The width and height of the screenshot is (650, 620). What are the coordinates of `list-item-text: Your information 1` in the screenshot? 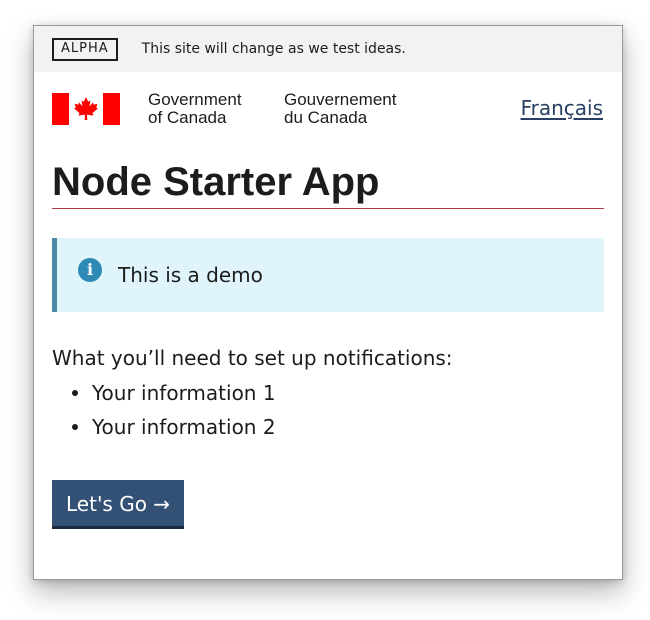 It's located at (184, 393).